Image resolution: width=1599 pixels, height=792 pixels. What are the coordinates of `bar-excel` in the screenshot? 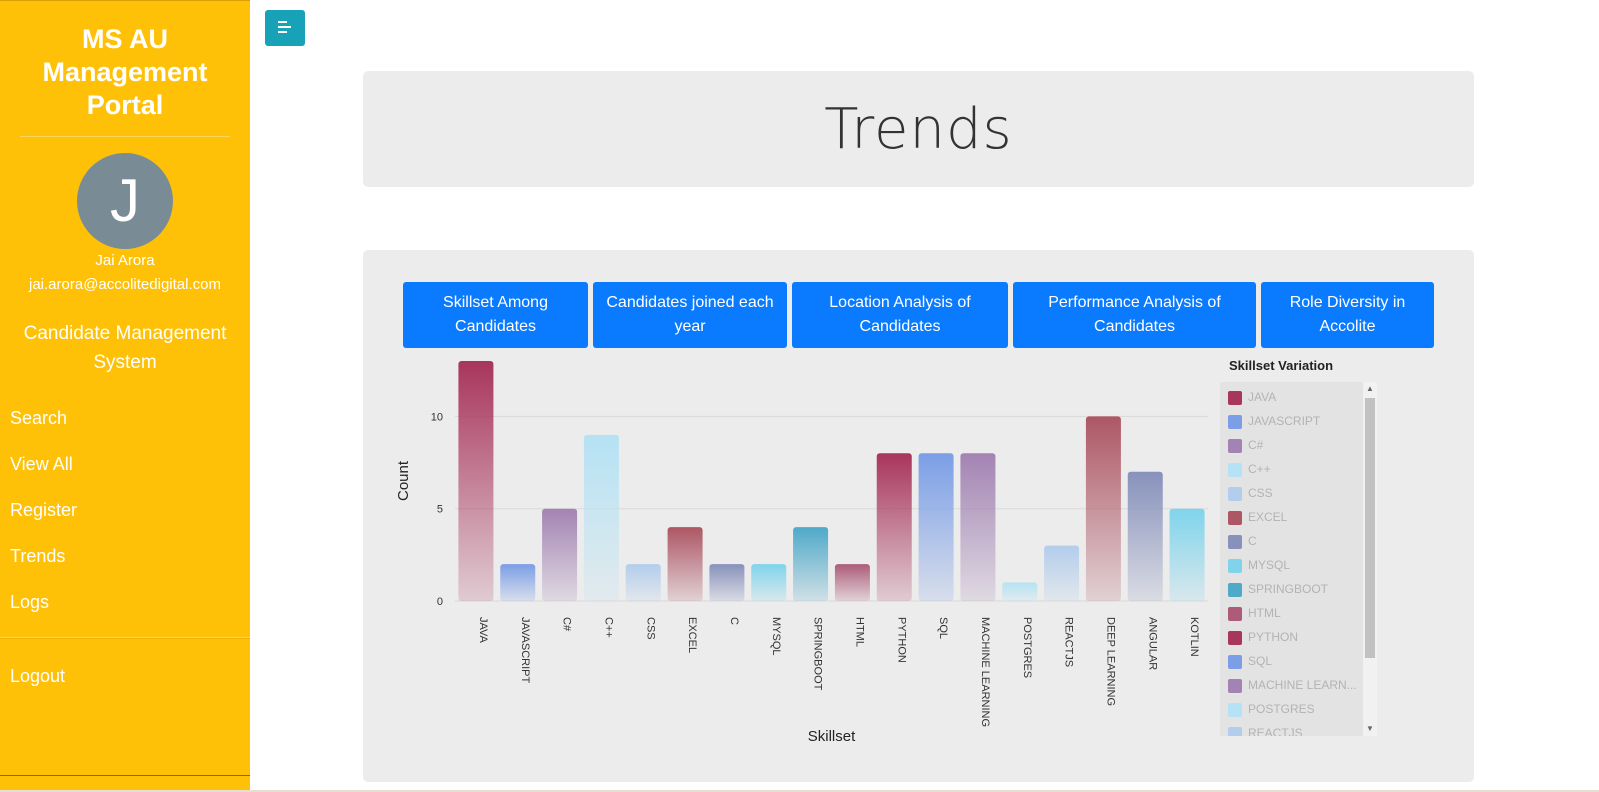 It's located at (685, 564).